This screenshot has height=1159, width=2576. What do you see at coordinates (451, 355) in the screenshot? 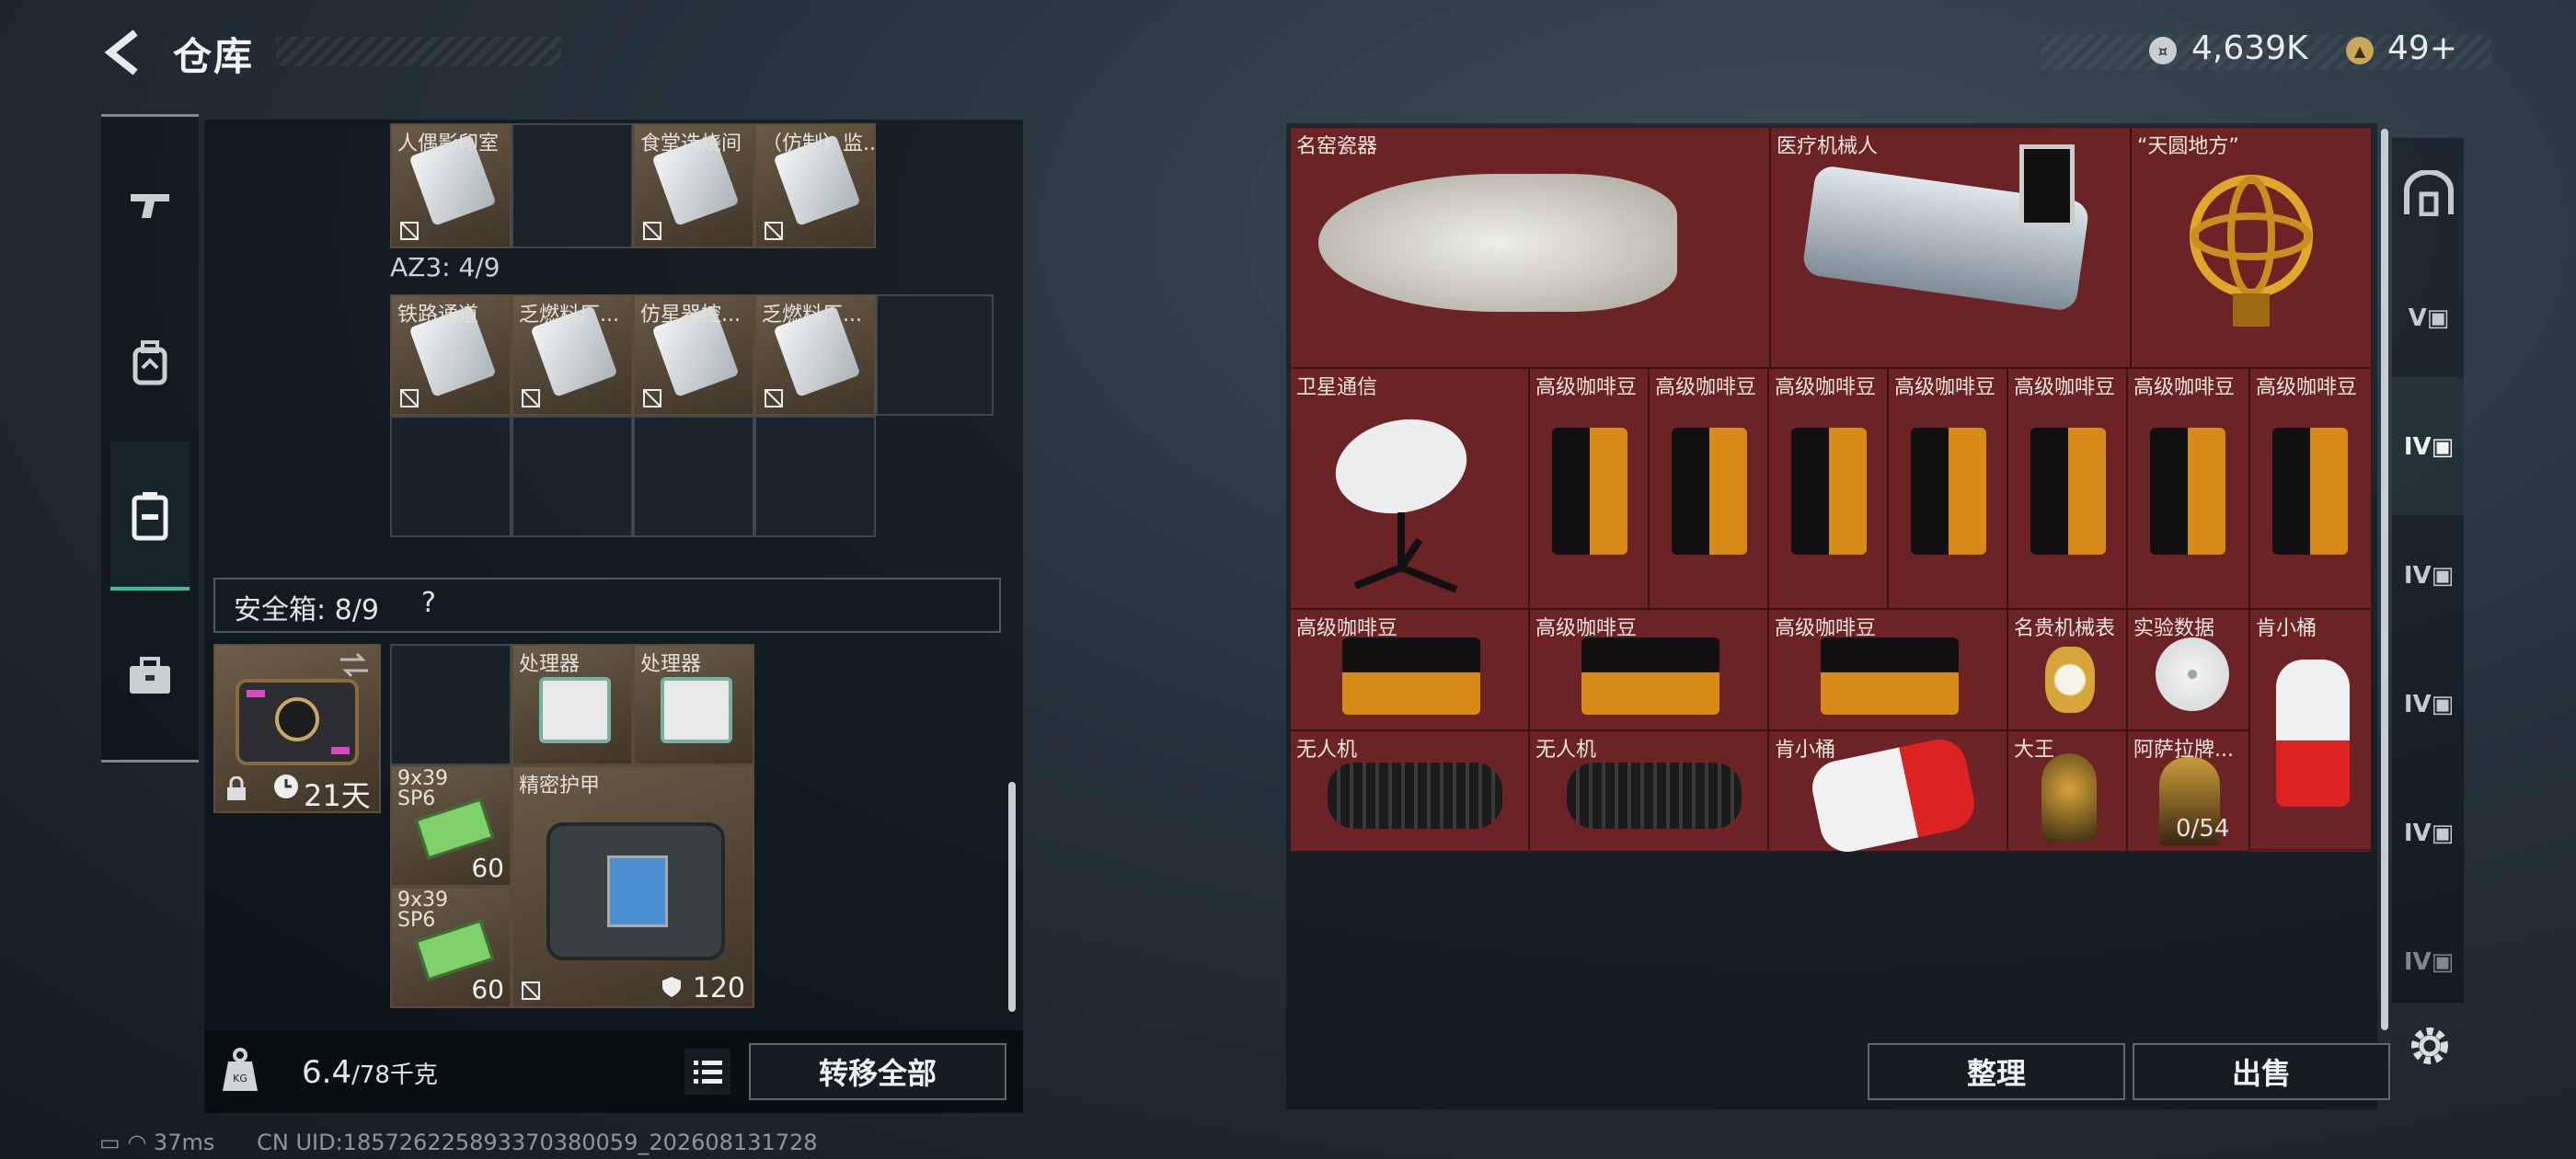
I see `keycard-item: 铁路通道` at bounding box center [451, 355].